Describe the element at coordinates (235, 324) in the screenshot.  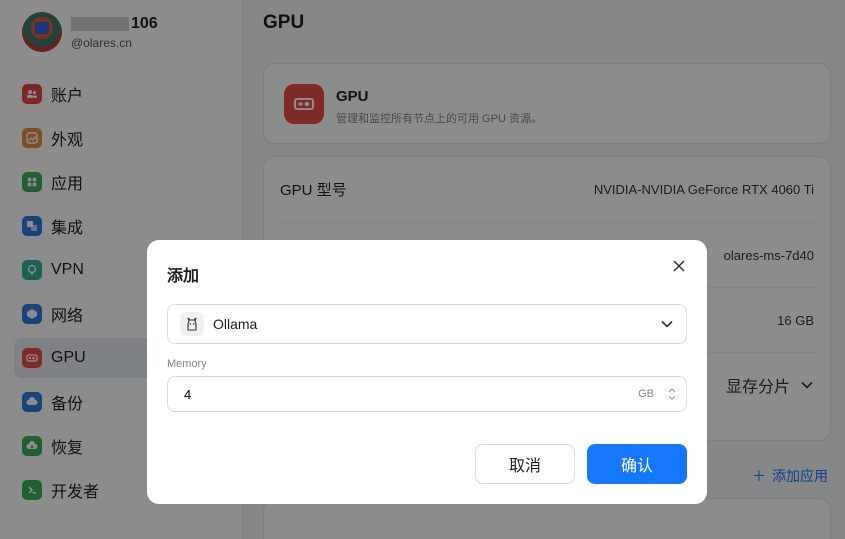
I see `app-select-value: Ollama` at that location.